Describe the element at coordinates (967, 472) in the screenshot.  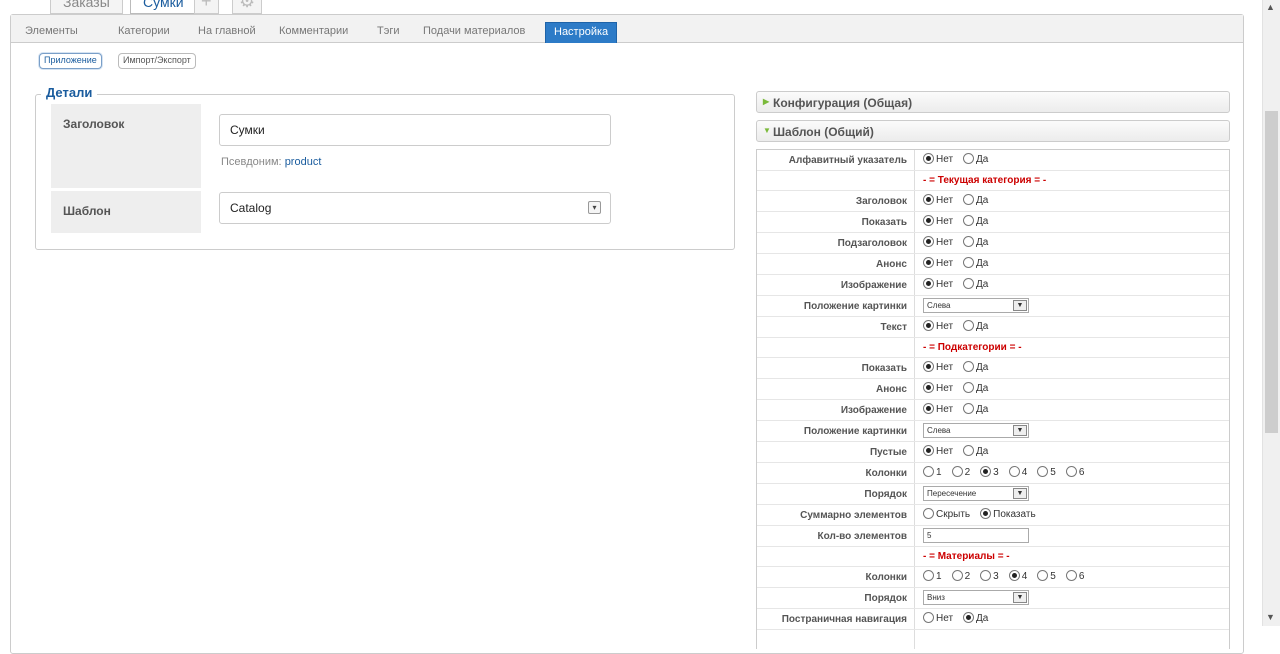
I see `radio-label: 2` at that location.